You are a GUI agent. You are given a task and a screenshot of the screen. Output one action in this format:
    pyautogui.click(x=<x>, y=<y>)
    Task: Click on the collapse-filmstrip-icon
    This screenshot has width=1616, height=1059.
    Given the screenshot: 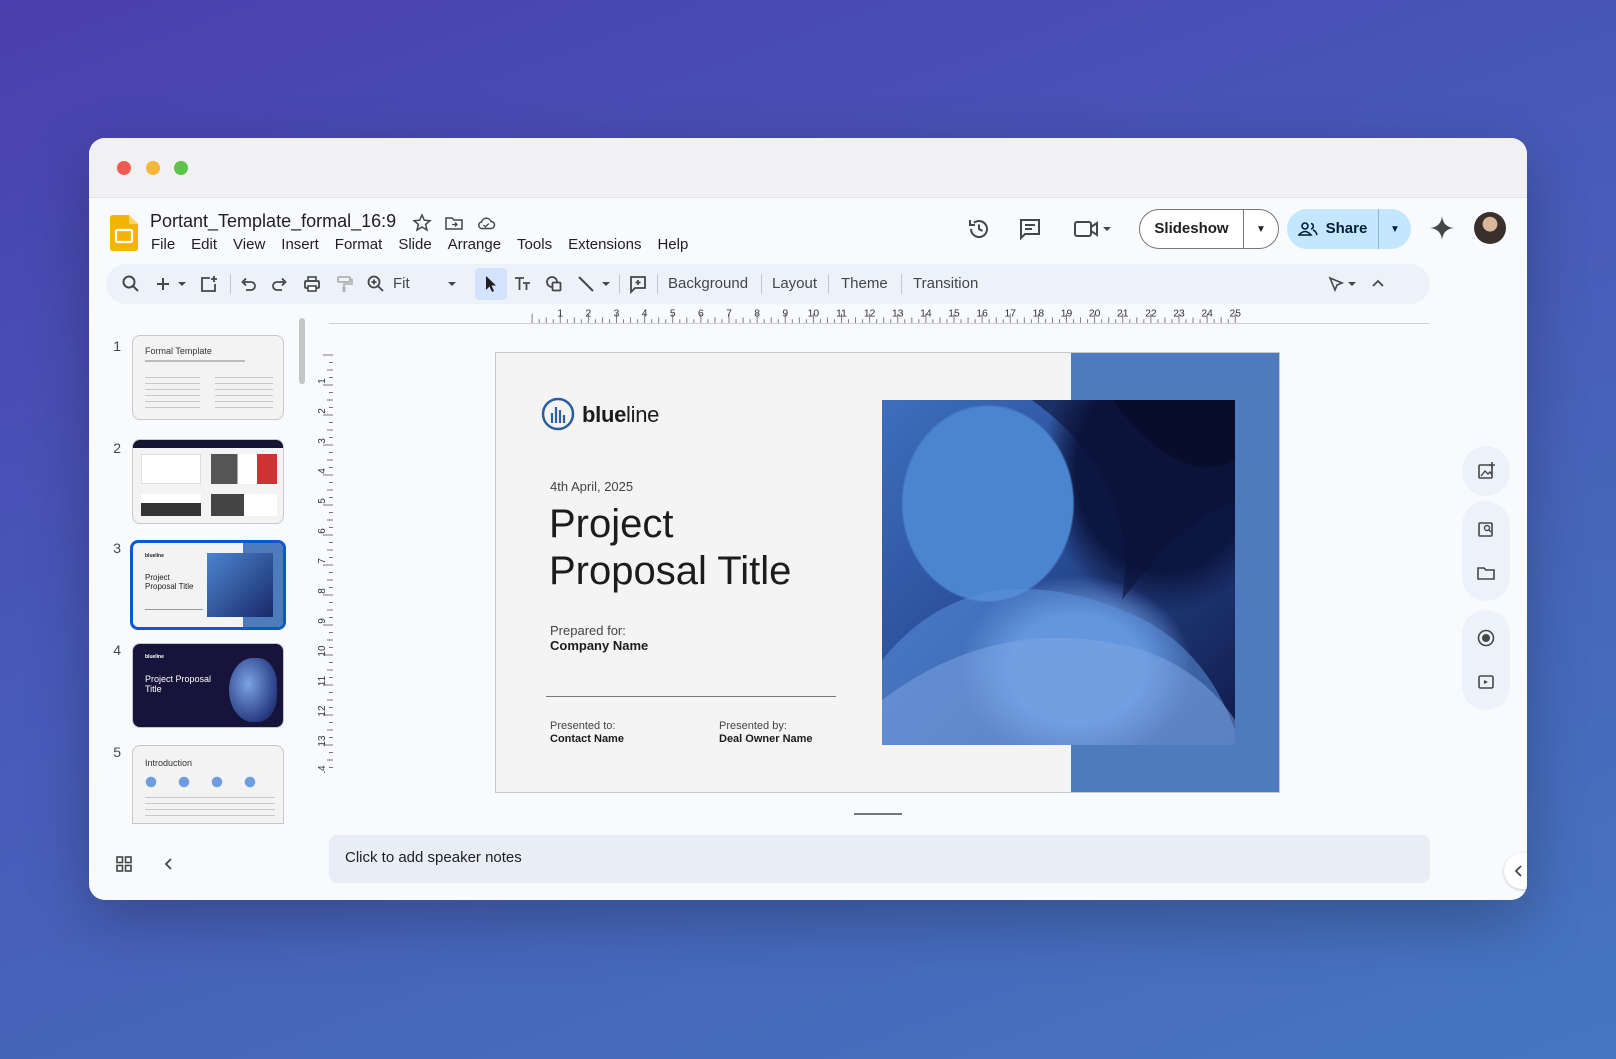 What is the action you would take?
    pyautogui.click(x=169, y=864)
    